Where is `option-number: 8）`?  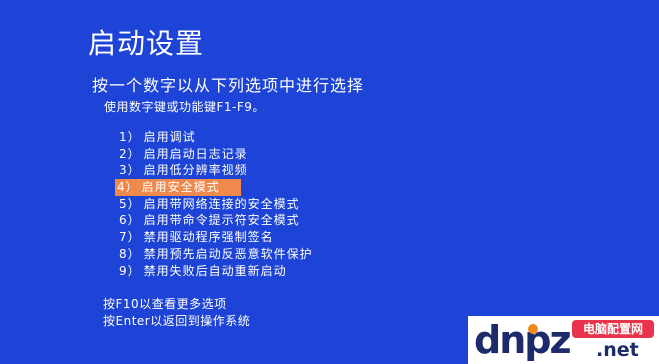 option-number: 8） is located at coordinates (130, 253).